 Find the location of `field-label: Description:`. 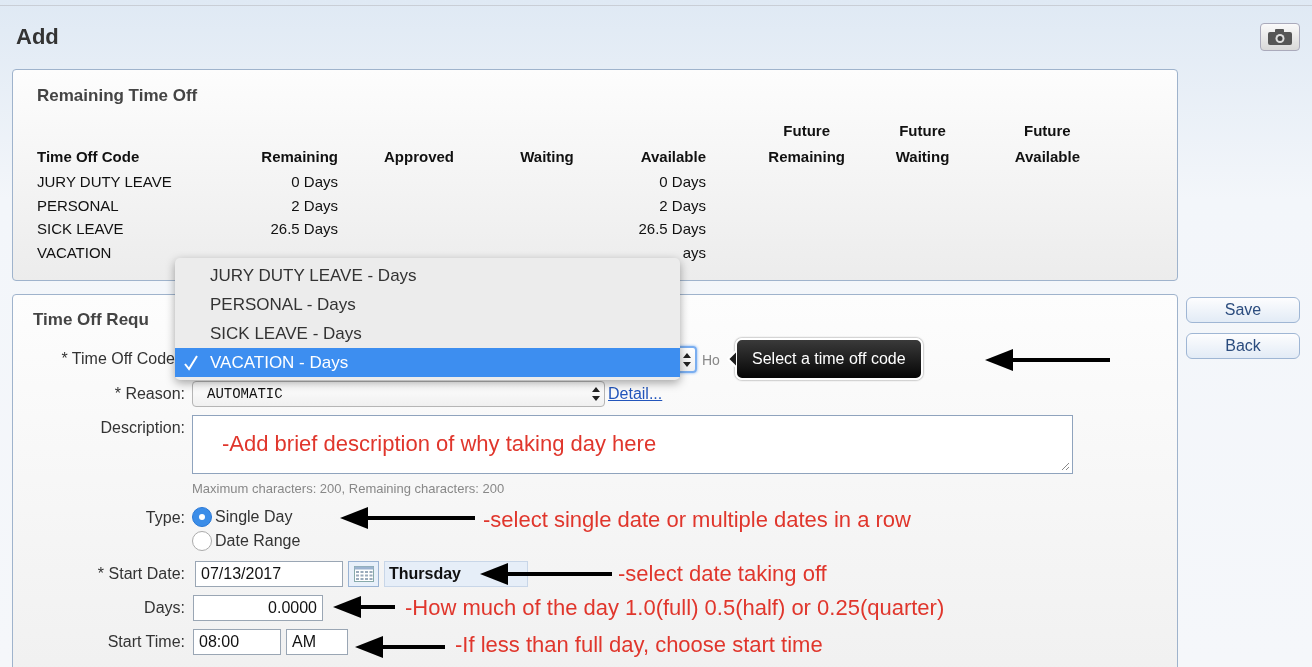

field-label: Description: is located at coordinates (142, 428).